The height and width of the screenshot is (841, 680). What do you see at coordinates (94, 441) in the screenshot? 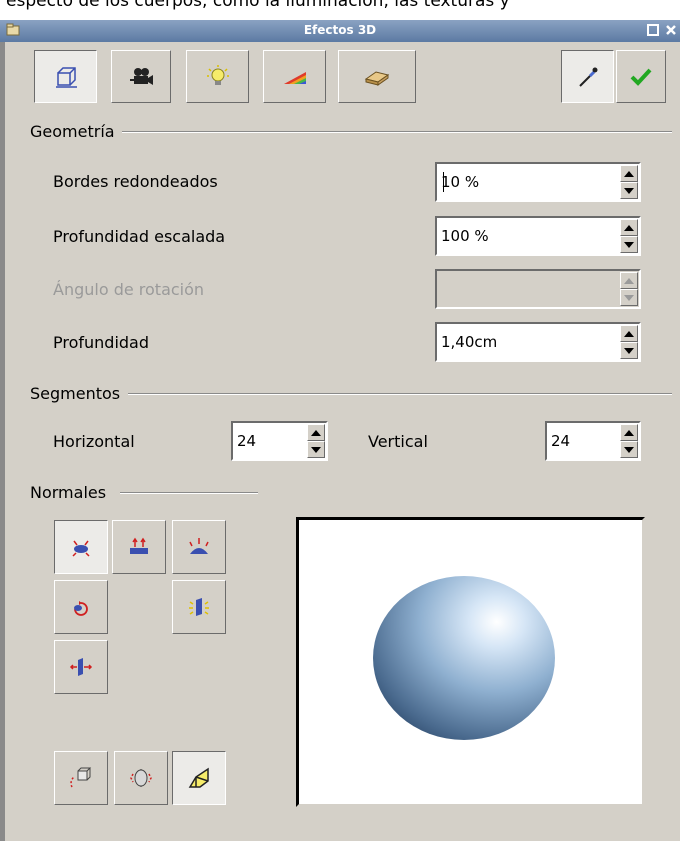
I see `horizontal-label: Horizontal` at bounding box center [94, 441].